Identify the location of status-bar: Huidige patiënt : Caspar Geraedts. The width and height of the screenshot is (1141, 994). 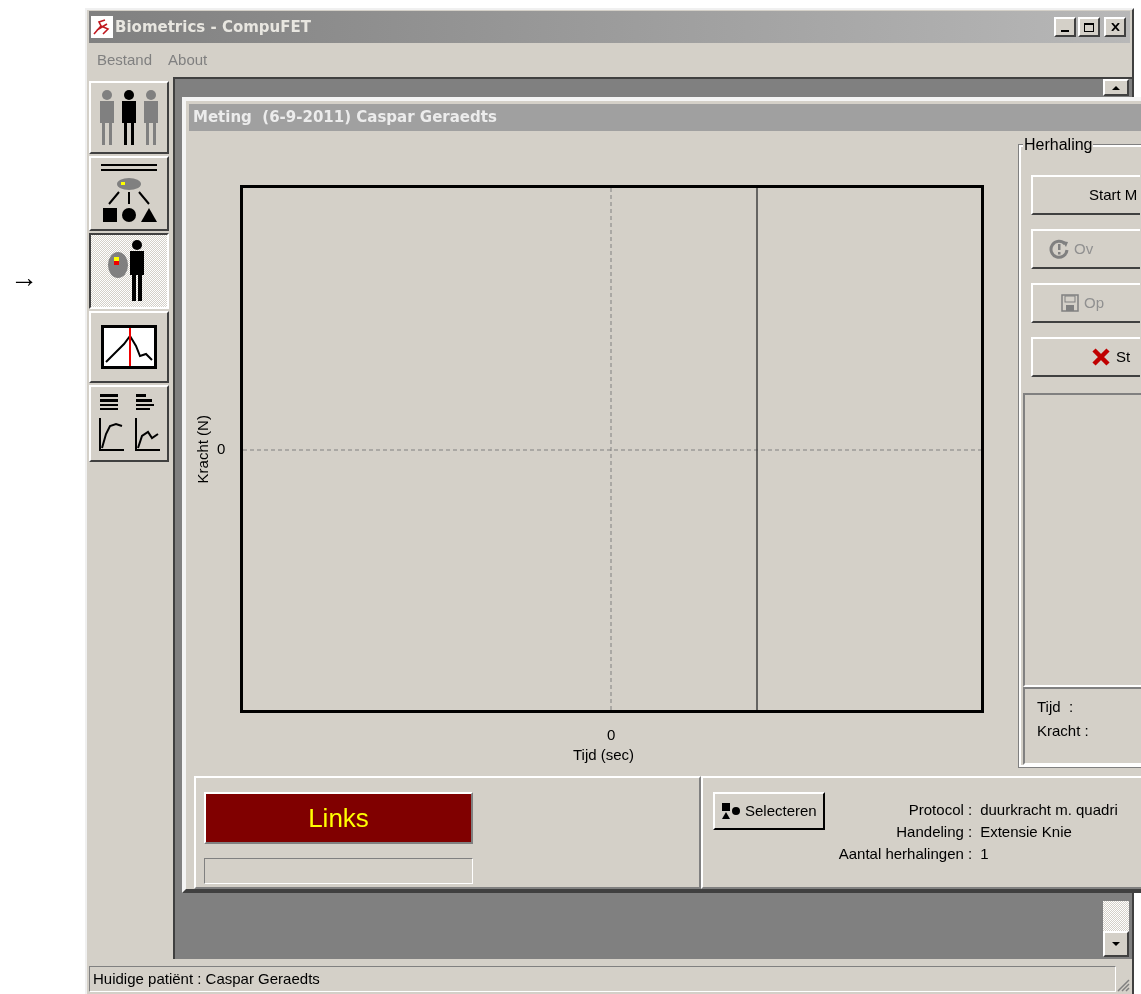
(602, 979).